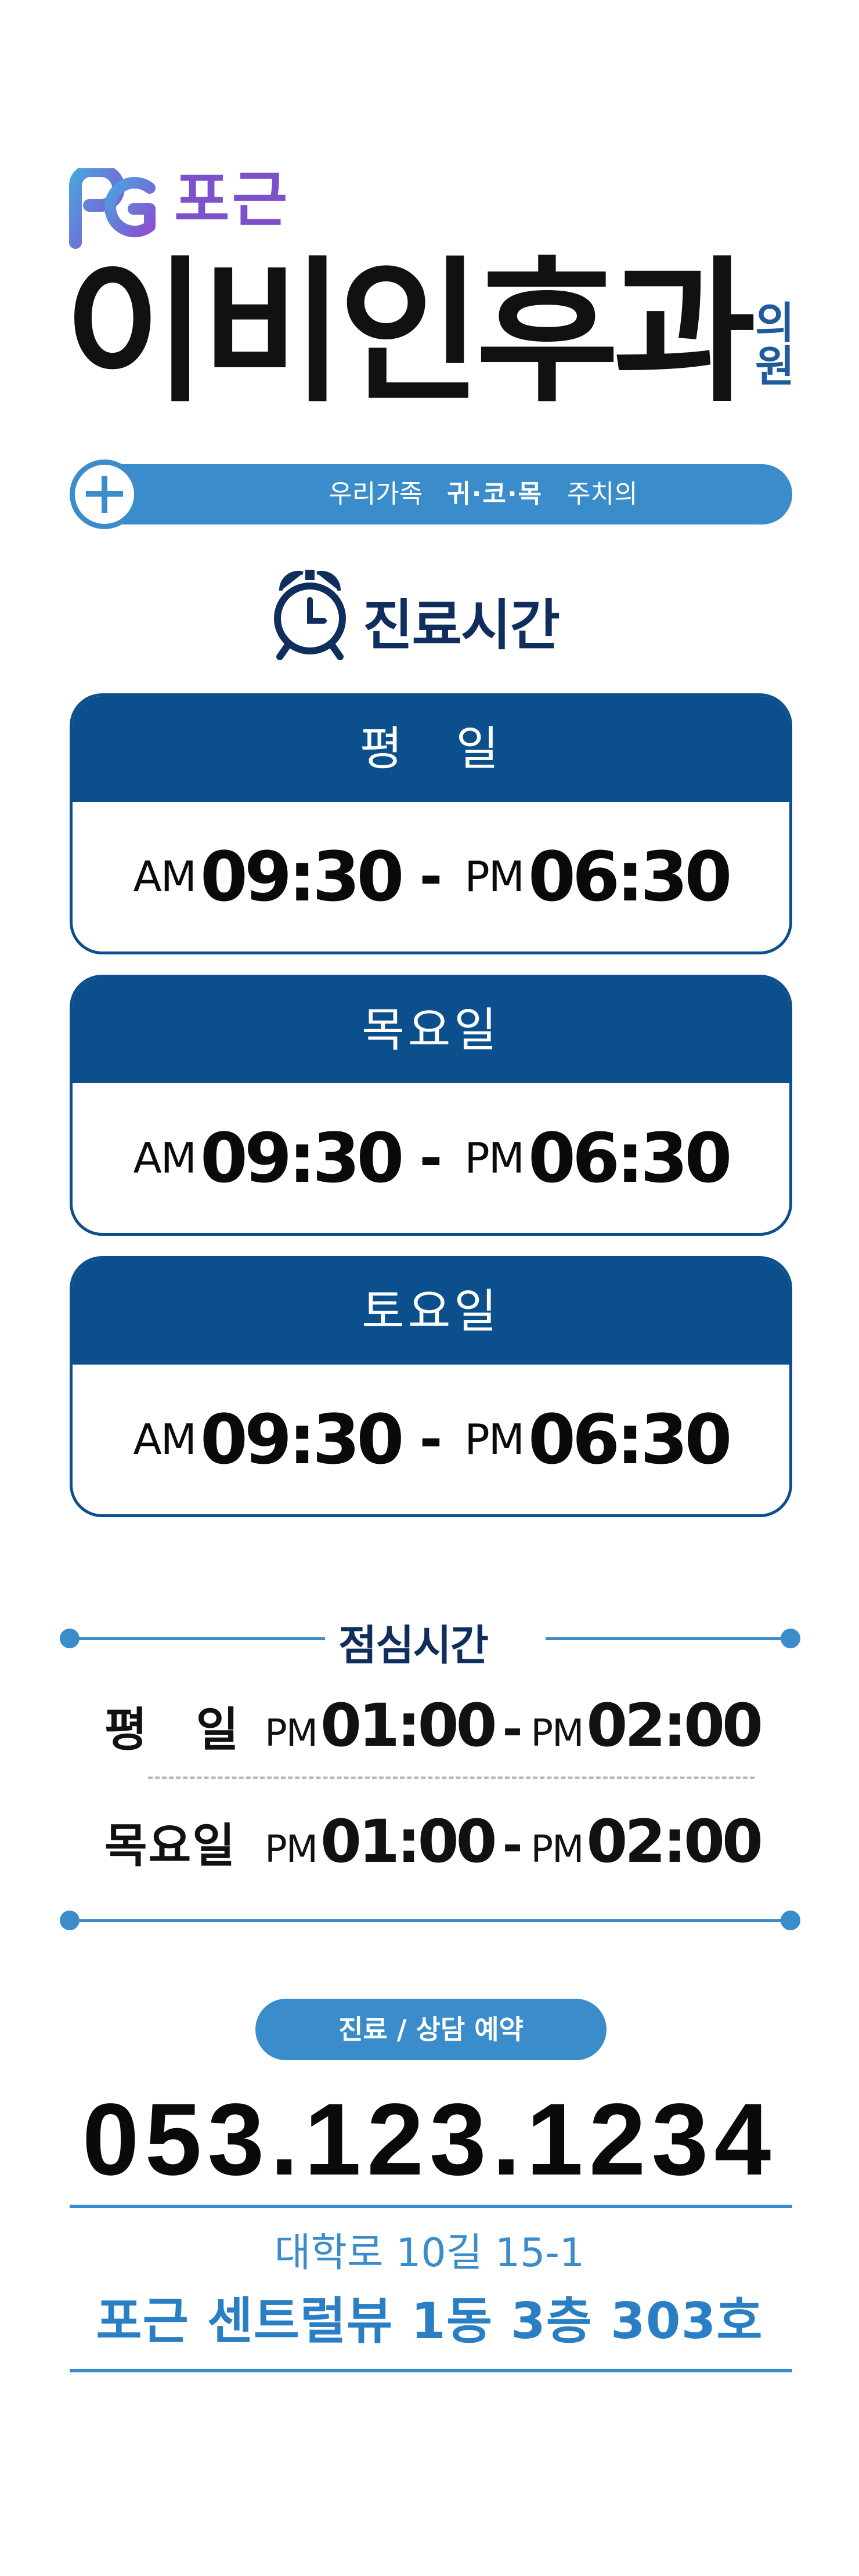 The image size is (859, 2576). What do you see at coordinates (431, 1312) in the screenshot?
I see `hours-card-day: 토요일` at bounding box center [431, 1312].